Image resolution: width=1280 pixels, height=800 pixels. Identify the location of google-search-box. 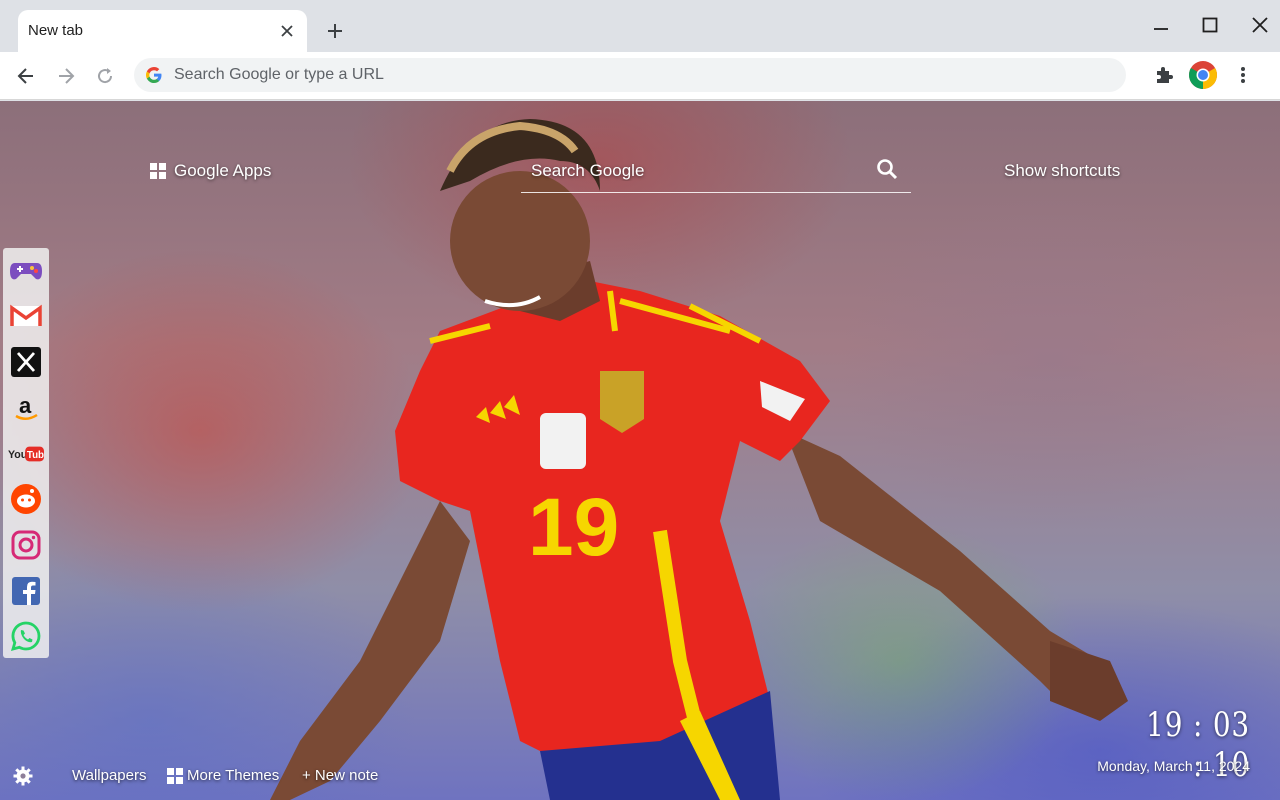
(716, 172).